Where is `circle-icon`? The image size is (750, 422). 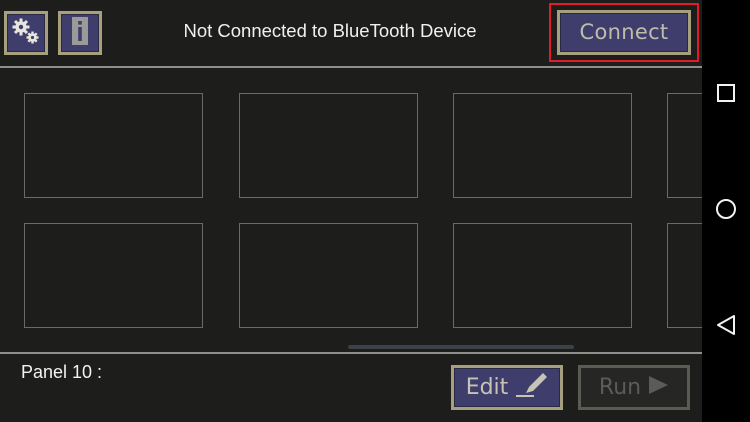 circle-icon is located at coordinates (726, 211).